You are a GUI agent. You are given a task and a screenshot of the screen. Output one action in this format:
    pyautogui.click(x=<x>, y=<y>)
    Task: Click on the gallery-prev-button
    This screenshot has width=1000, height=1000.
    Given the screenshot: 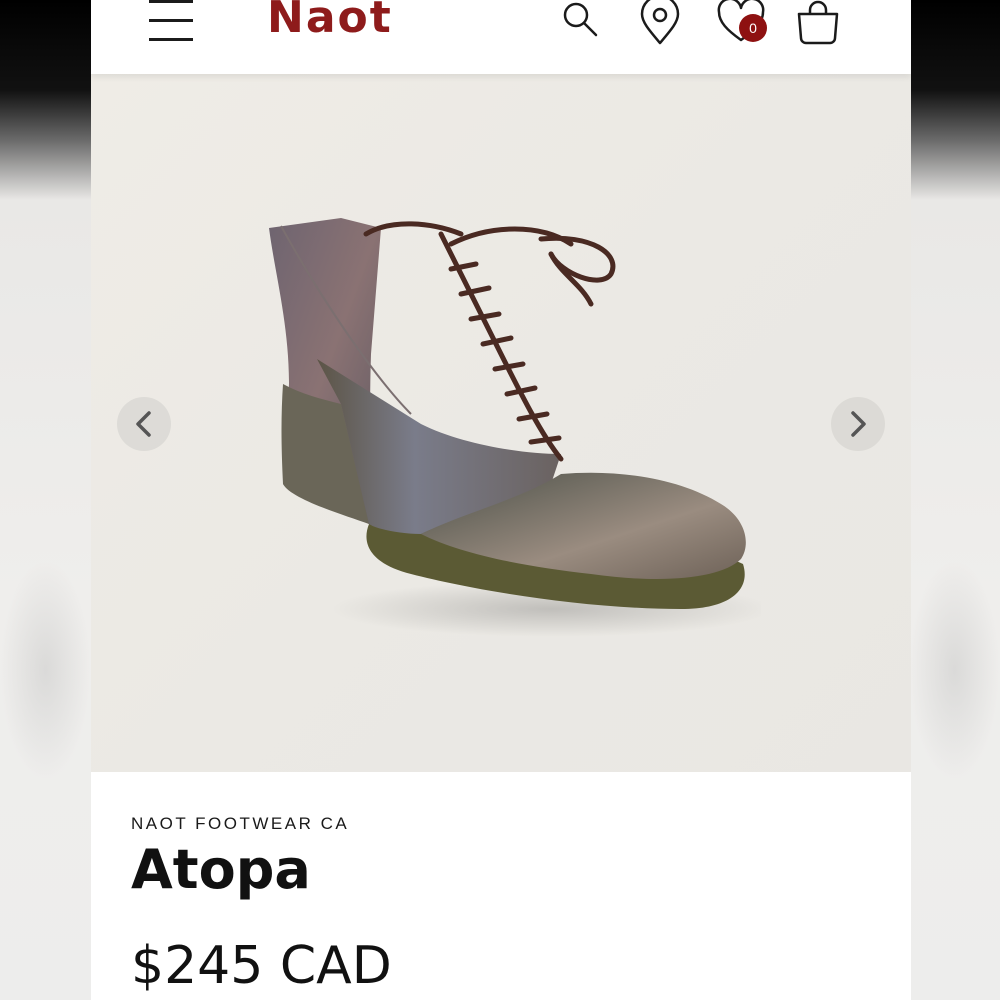 What is the action you would take?
    pyautogui.click(x=144, y=424)
    